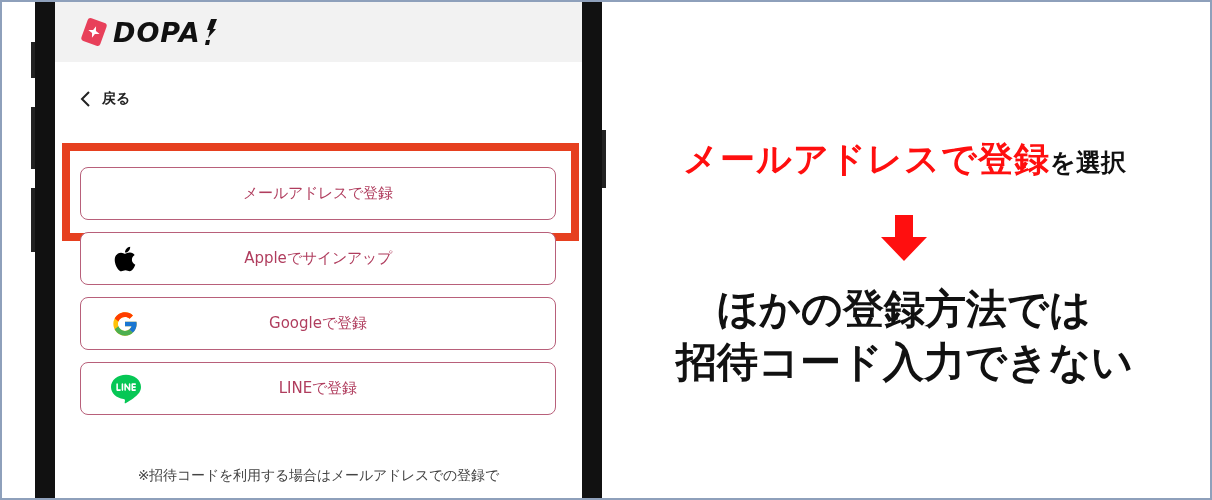 This screenshot has width=1212, height=500. Describe the element at coordinates (318, 476) in the screenshot. I see `invite-note: ※招待コードを利用する場合はメールアドレスでの登録で` at that location.